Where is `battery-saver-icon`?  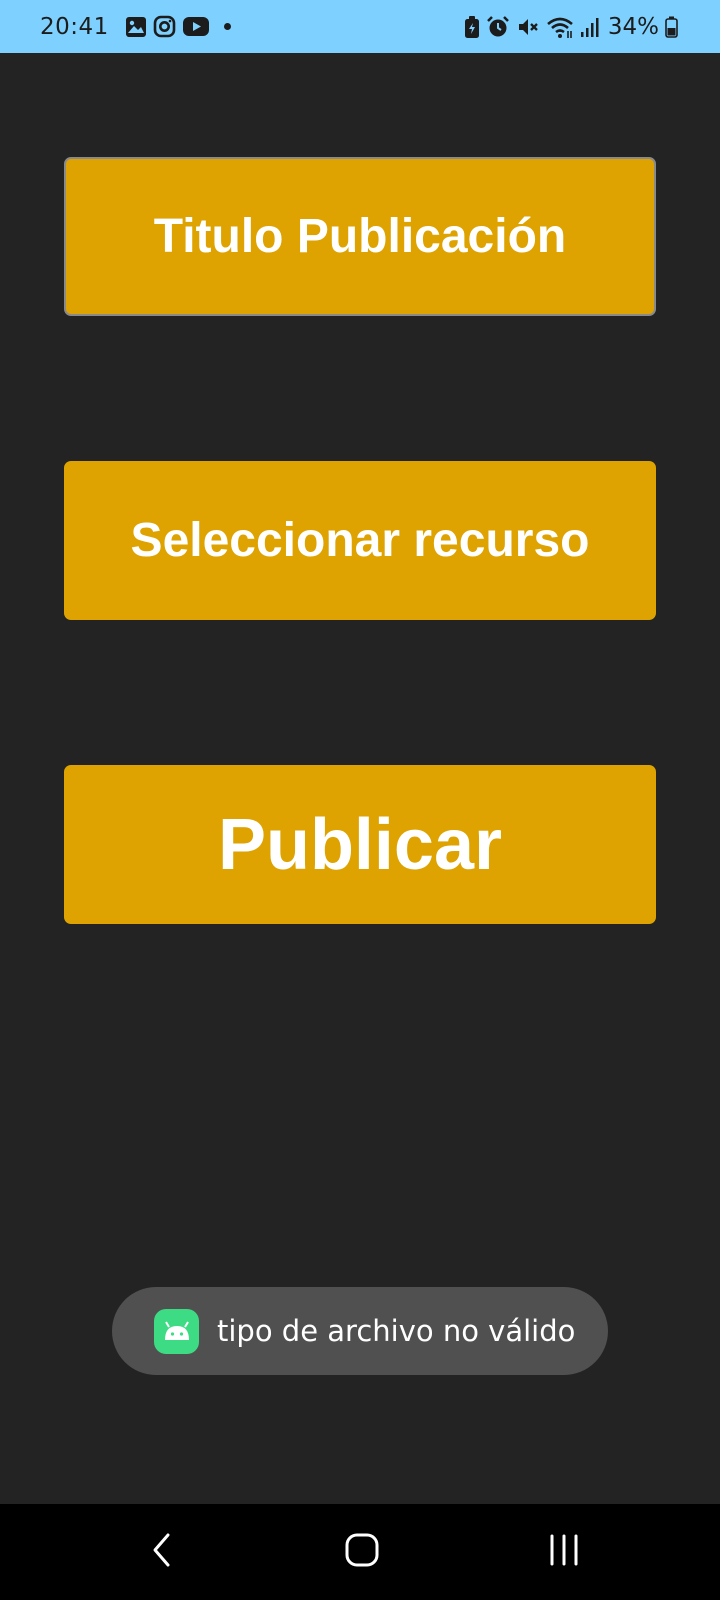
battery-saver-icon is located at coordinates (472, 27).